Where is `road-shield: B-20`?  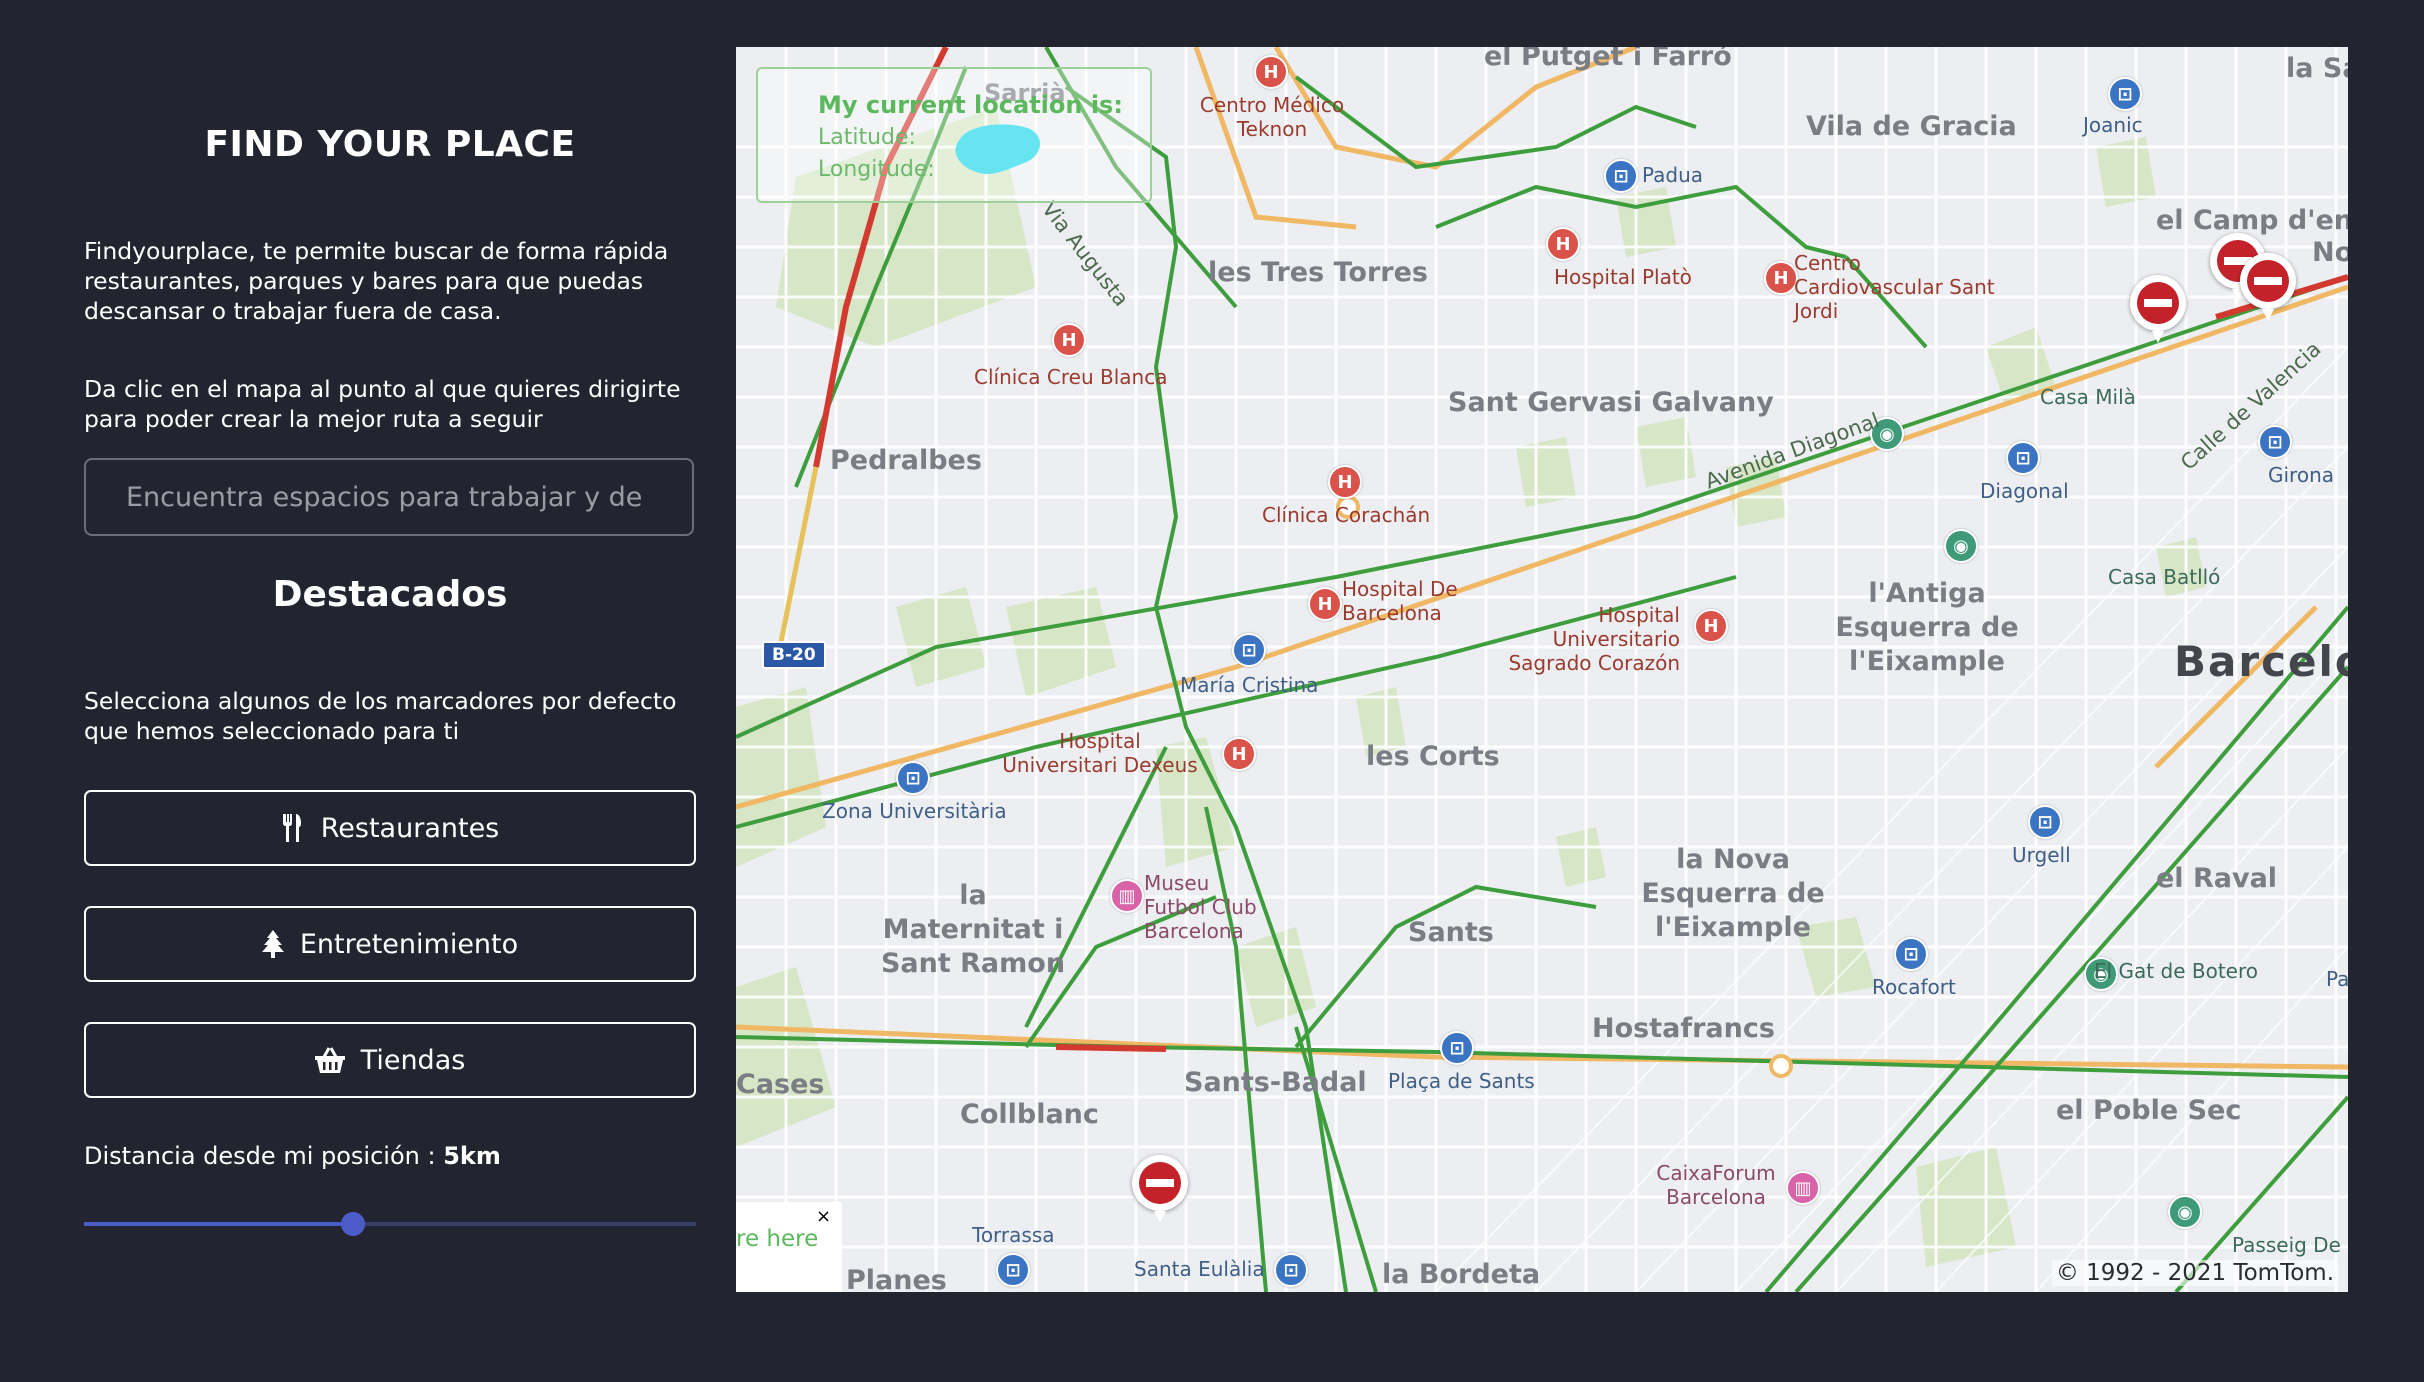 road-shield: B-20 is located at coordinates (794, 655).